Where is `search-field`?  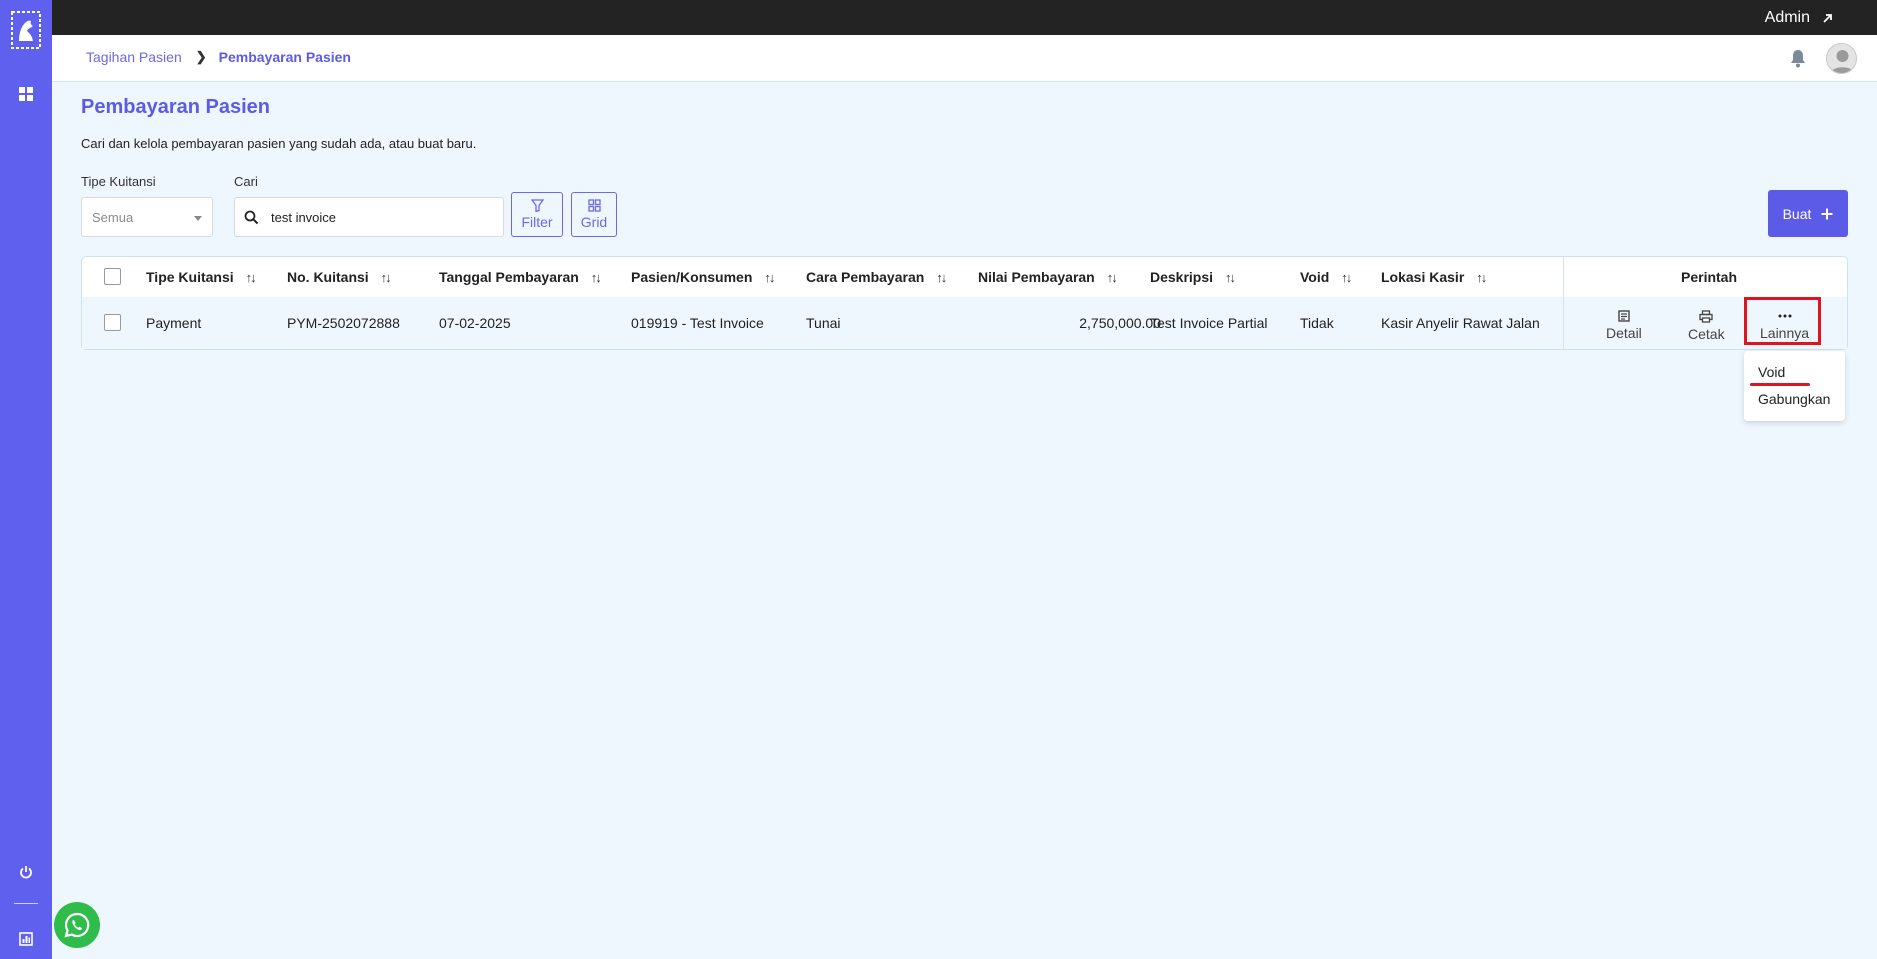 search-field is located at coordinates (369, 217).